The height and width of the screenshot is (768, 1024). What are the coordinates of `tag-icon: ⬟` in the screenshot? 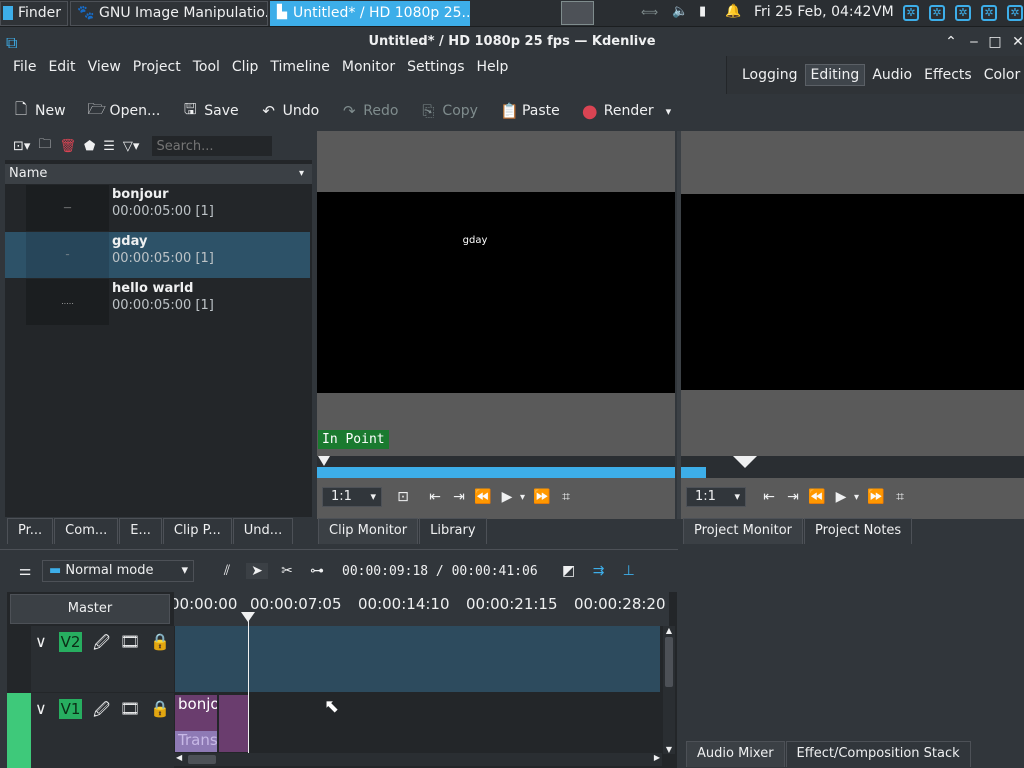 It's located at (89, 146).